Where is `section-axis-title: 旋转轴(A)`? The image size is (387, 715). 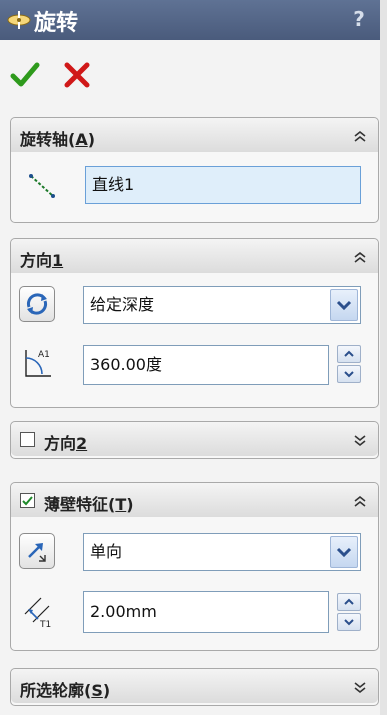
section-axis-title: 旋转轴(A) is located at coordinates (58, 139).